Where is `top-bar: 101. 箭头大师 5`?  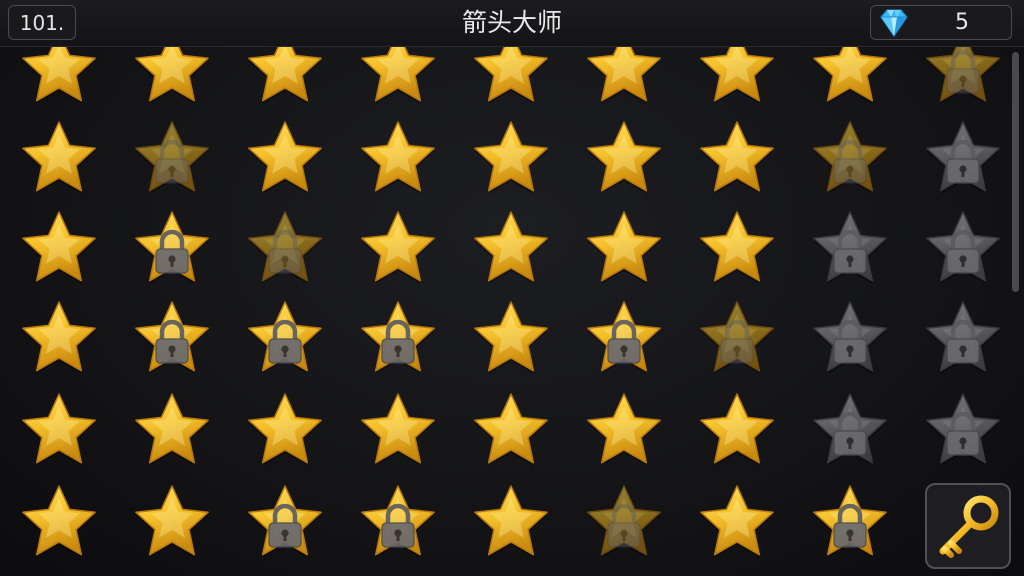
top-bar: 101. 箭头大师 5 is located at coordinates (512, 23).